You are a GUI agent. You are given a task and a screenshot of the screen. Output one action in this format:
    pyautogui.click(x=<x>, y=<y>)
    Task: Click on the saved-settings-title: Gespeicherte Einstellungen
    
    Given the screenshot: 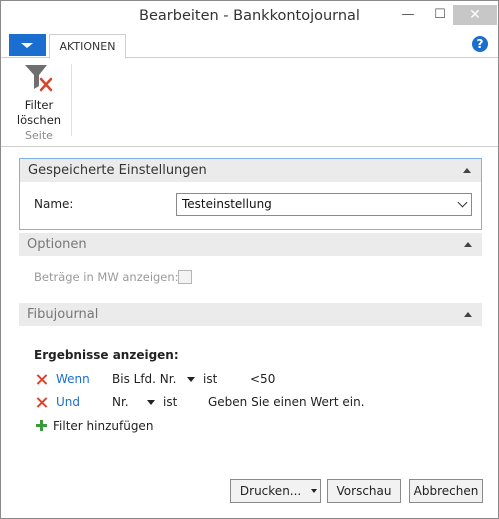 What is the action you would take?
    pyautogui.click(x=117, y=170)
    